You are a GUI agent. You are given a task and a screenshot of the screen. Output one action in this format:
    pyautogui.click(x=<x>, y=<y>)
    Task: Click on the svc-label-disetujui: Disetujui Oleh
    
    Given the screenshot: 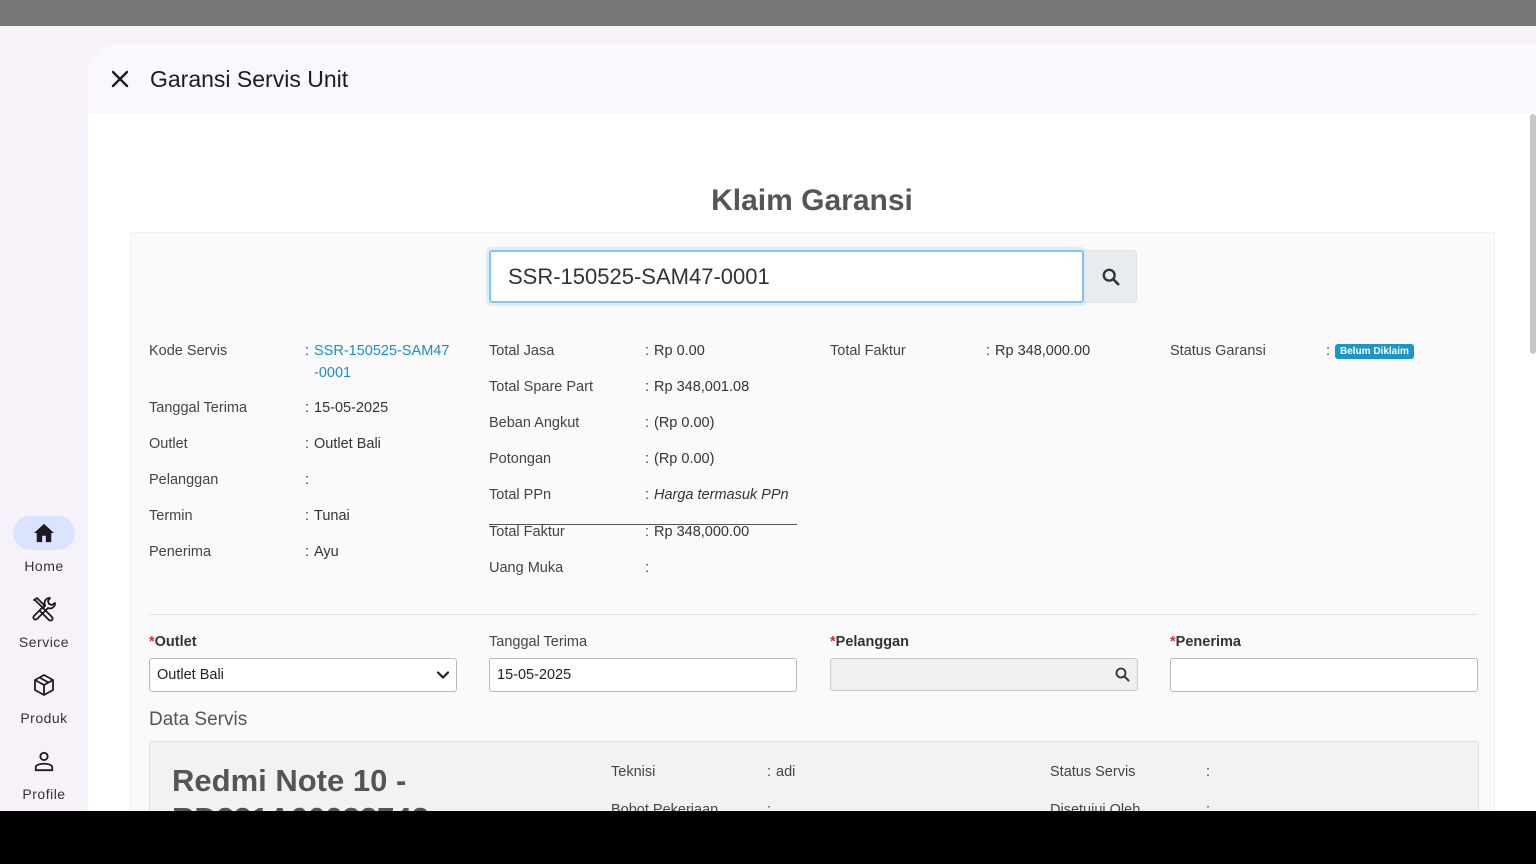 What is the action you would take?
    pyautogui.click(x=1095, y=806)
    